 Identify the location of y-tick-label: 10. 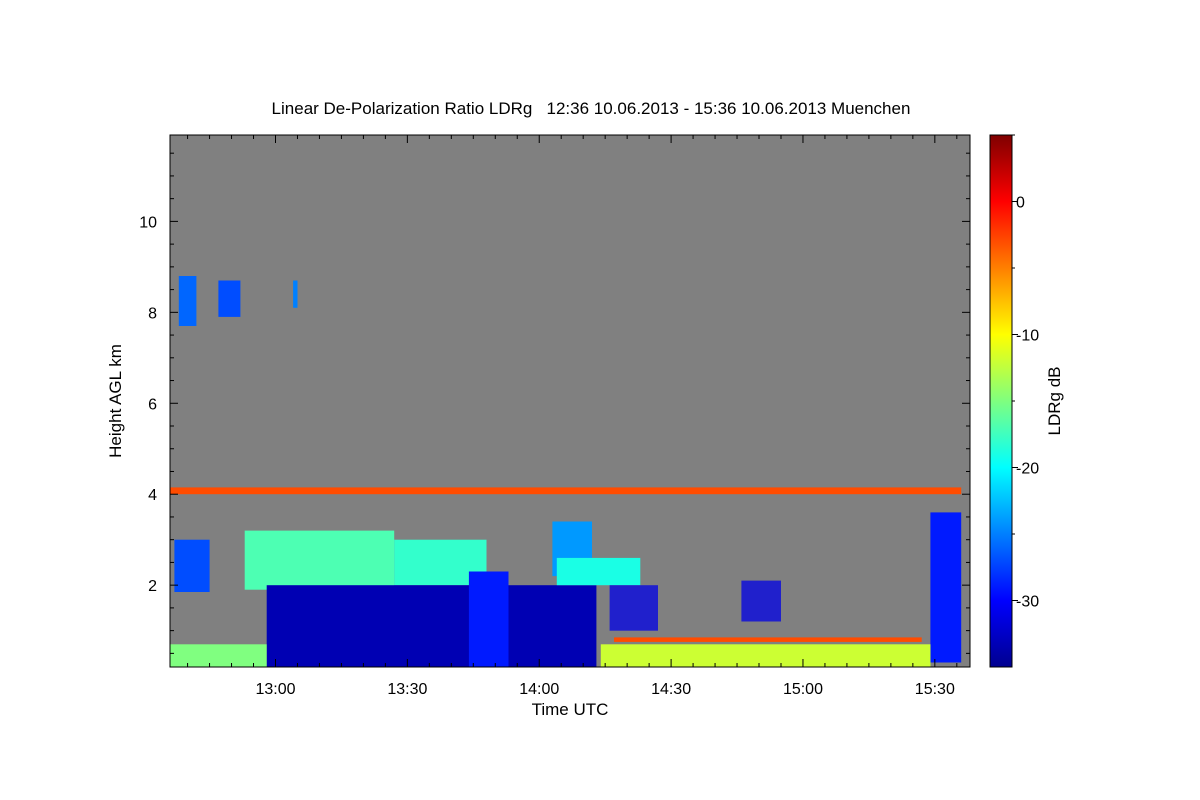
(148, 222).